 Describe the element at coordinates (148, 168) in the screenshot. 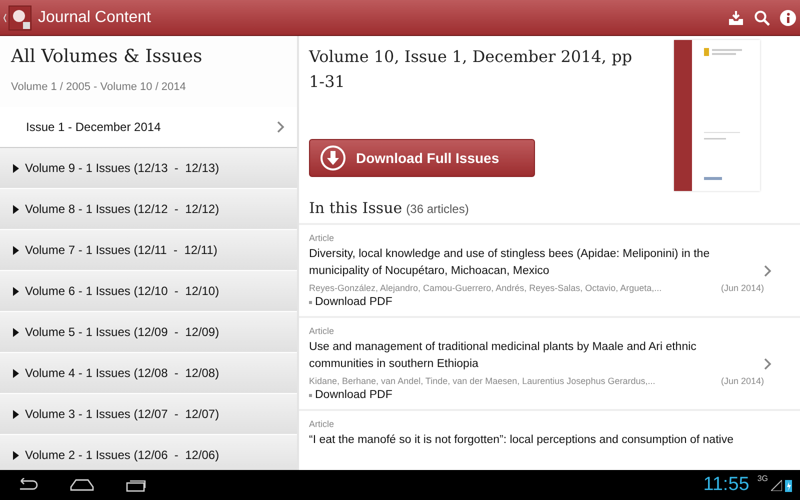

I see `volume-item: Volume 9 - 1 Issues (12/13 - 12/13)` at that location.